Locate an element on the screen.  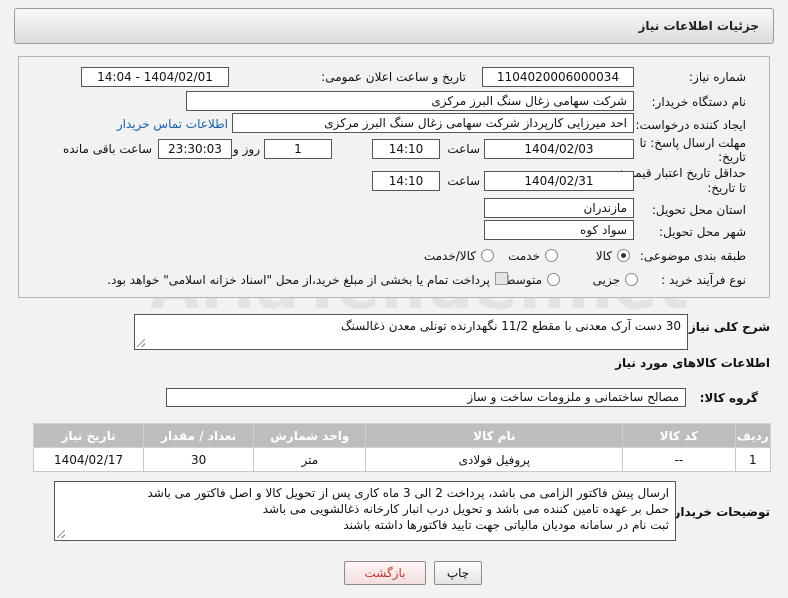
category-option-goods: کالا is located at coordinates (603, 256).